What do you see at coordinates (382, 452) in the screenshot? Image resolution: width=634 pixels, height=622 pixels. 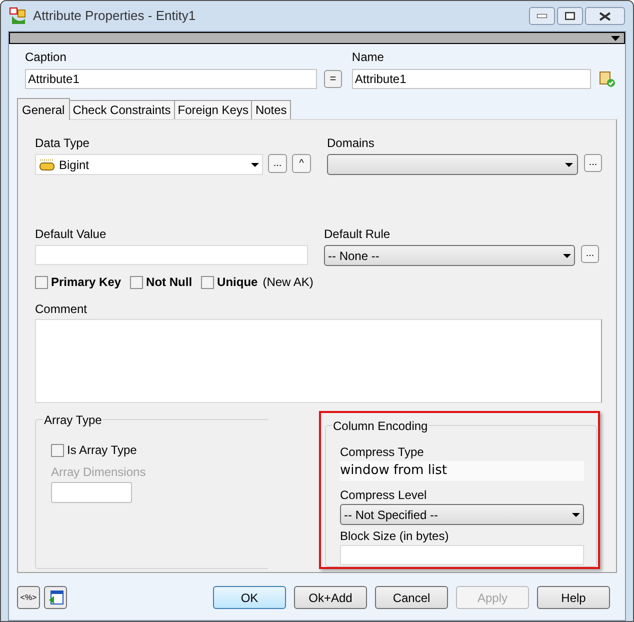 I see `compress-type-label: Compress Type` at bounding box center [382, 452].